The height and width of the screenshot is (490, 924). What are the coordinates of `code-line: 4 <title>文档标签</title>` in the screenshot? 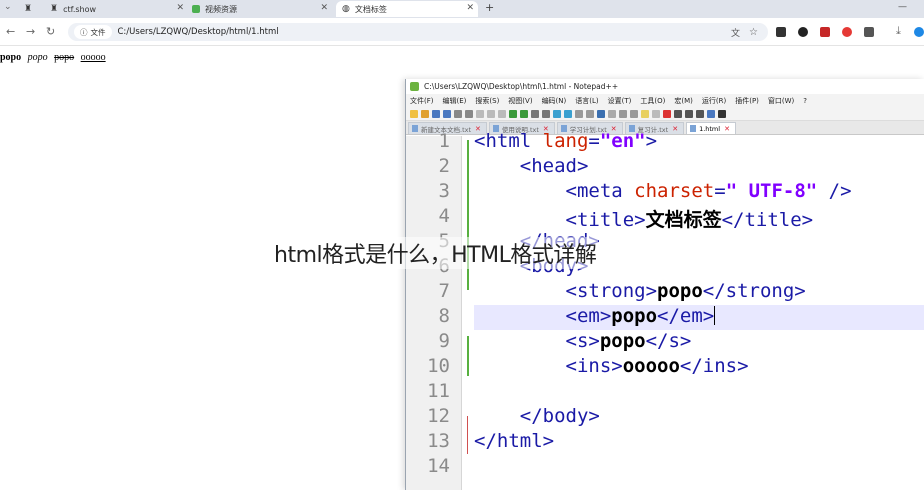 It's located at (665, 218).